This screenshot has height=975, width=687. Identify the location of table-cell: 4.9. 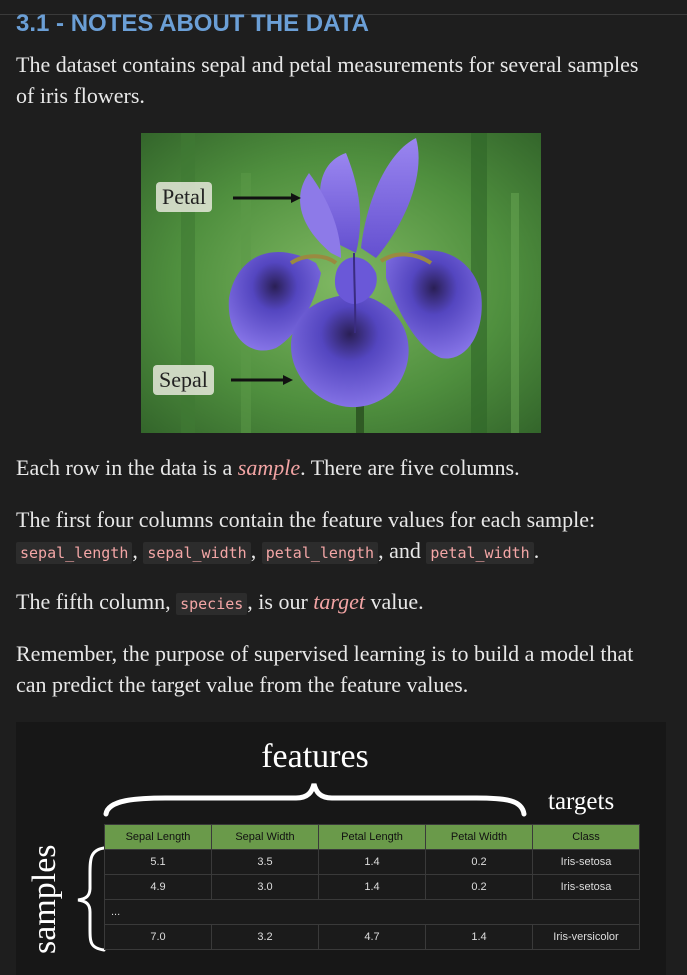
(158, 887).